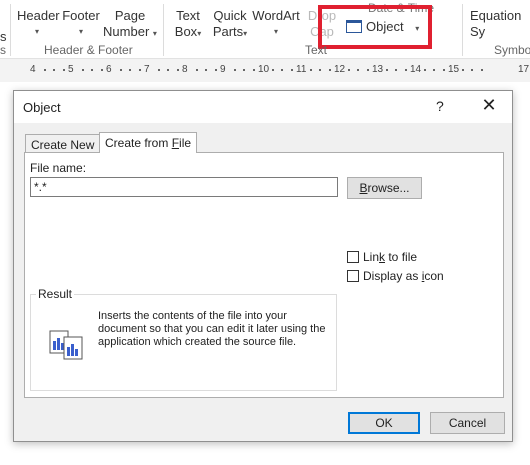 This screenshot has height=465, width=530. Describe the element at coordinates (186, 31) in the screenshot. I see `text-box-label-line2: Box` at that location.